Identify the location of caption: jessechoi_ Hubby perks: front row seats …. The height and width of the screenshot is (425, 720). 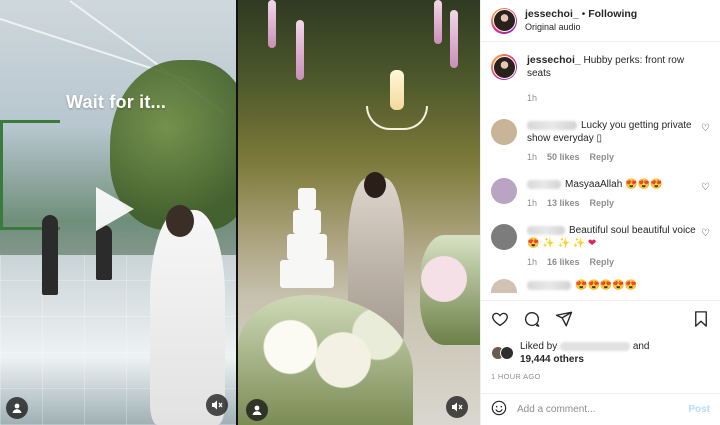
(600, 79).